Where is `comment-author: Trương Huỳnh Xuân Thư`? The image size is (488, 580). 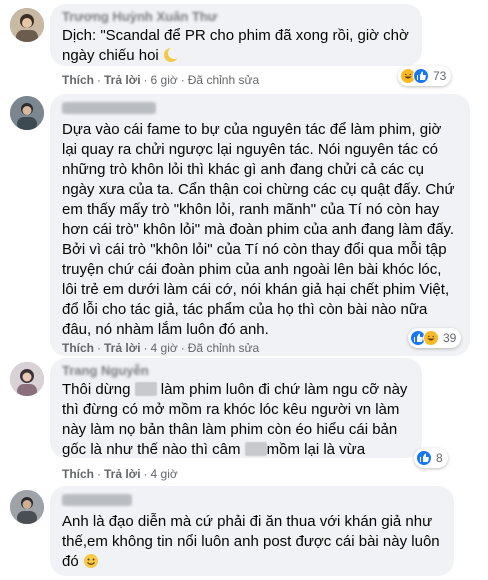
comment-author: Trương Huỳnh Xuân Thư is located at coordinates (236, 17).